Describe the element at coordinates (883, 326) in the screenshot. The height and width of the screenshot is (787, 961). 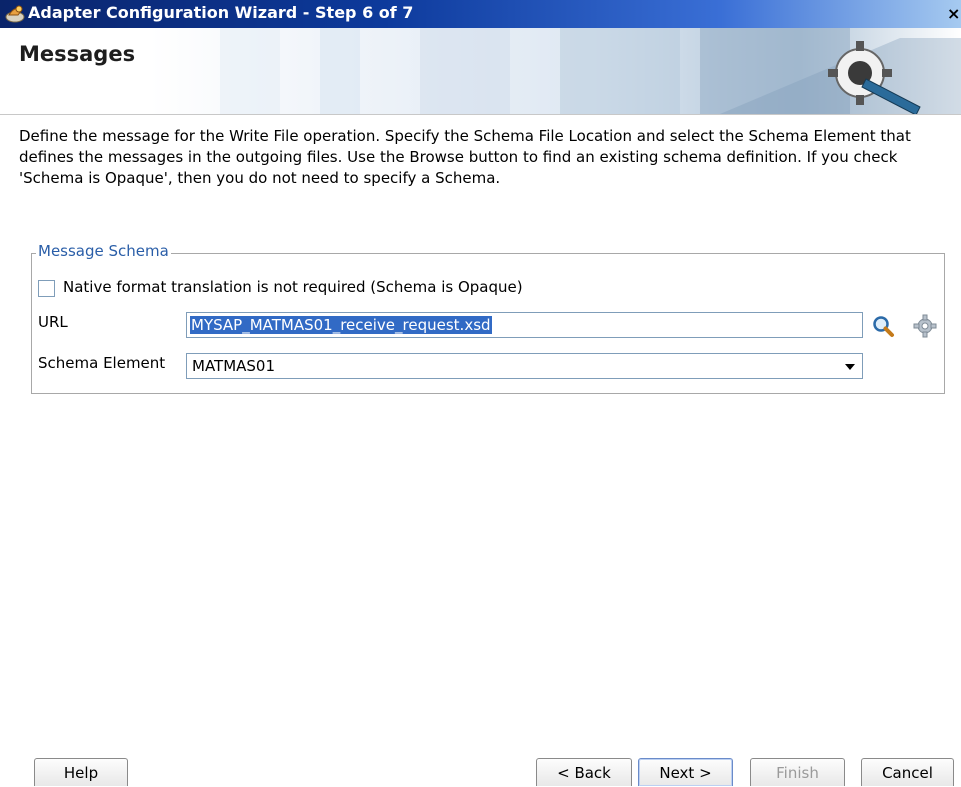
I see `search-icon` at that location.